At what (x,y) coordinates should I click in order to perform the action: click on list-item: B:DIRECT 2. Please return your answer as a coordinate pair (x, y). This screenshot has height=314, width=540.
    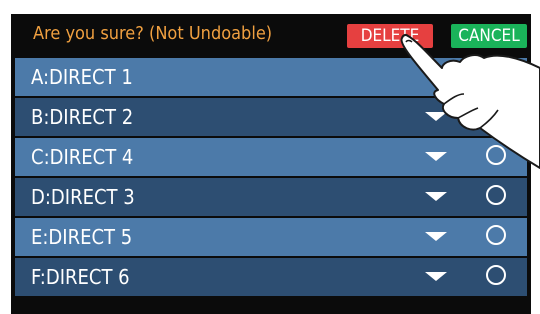
    Looking at the image, I should click on (271, 116).